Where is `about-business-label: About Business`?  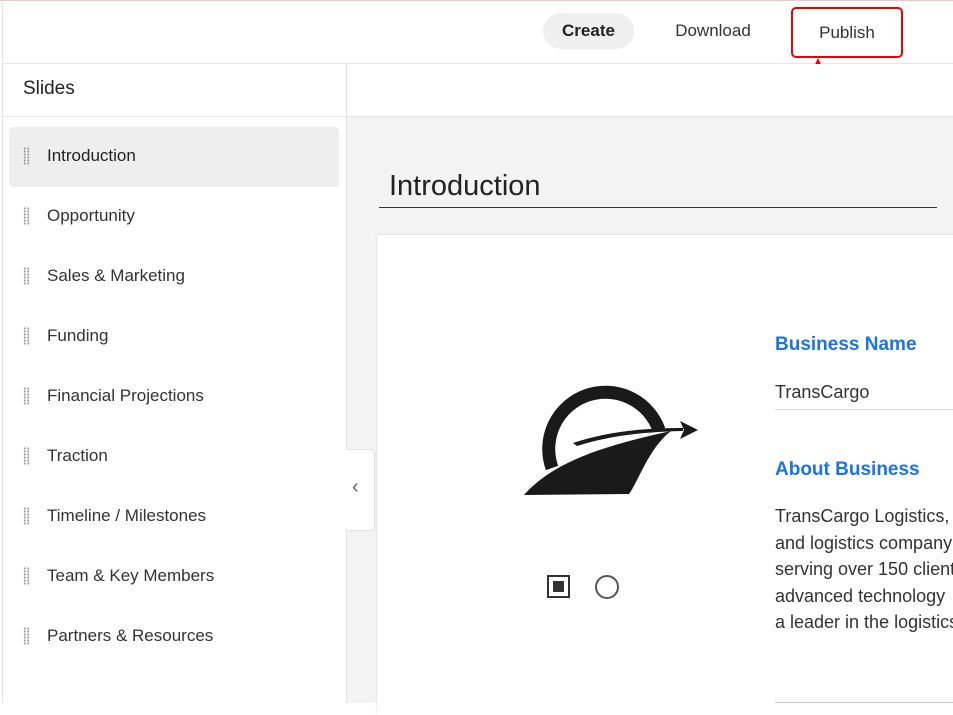 about-business-label: About Business is located at coordinates (847, 469).